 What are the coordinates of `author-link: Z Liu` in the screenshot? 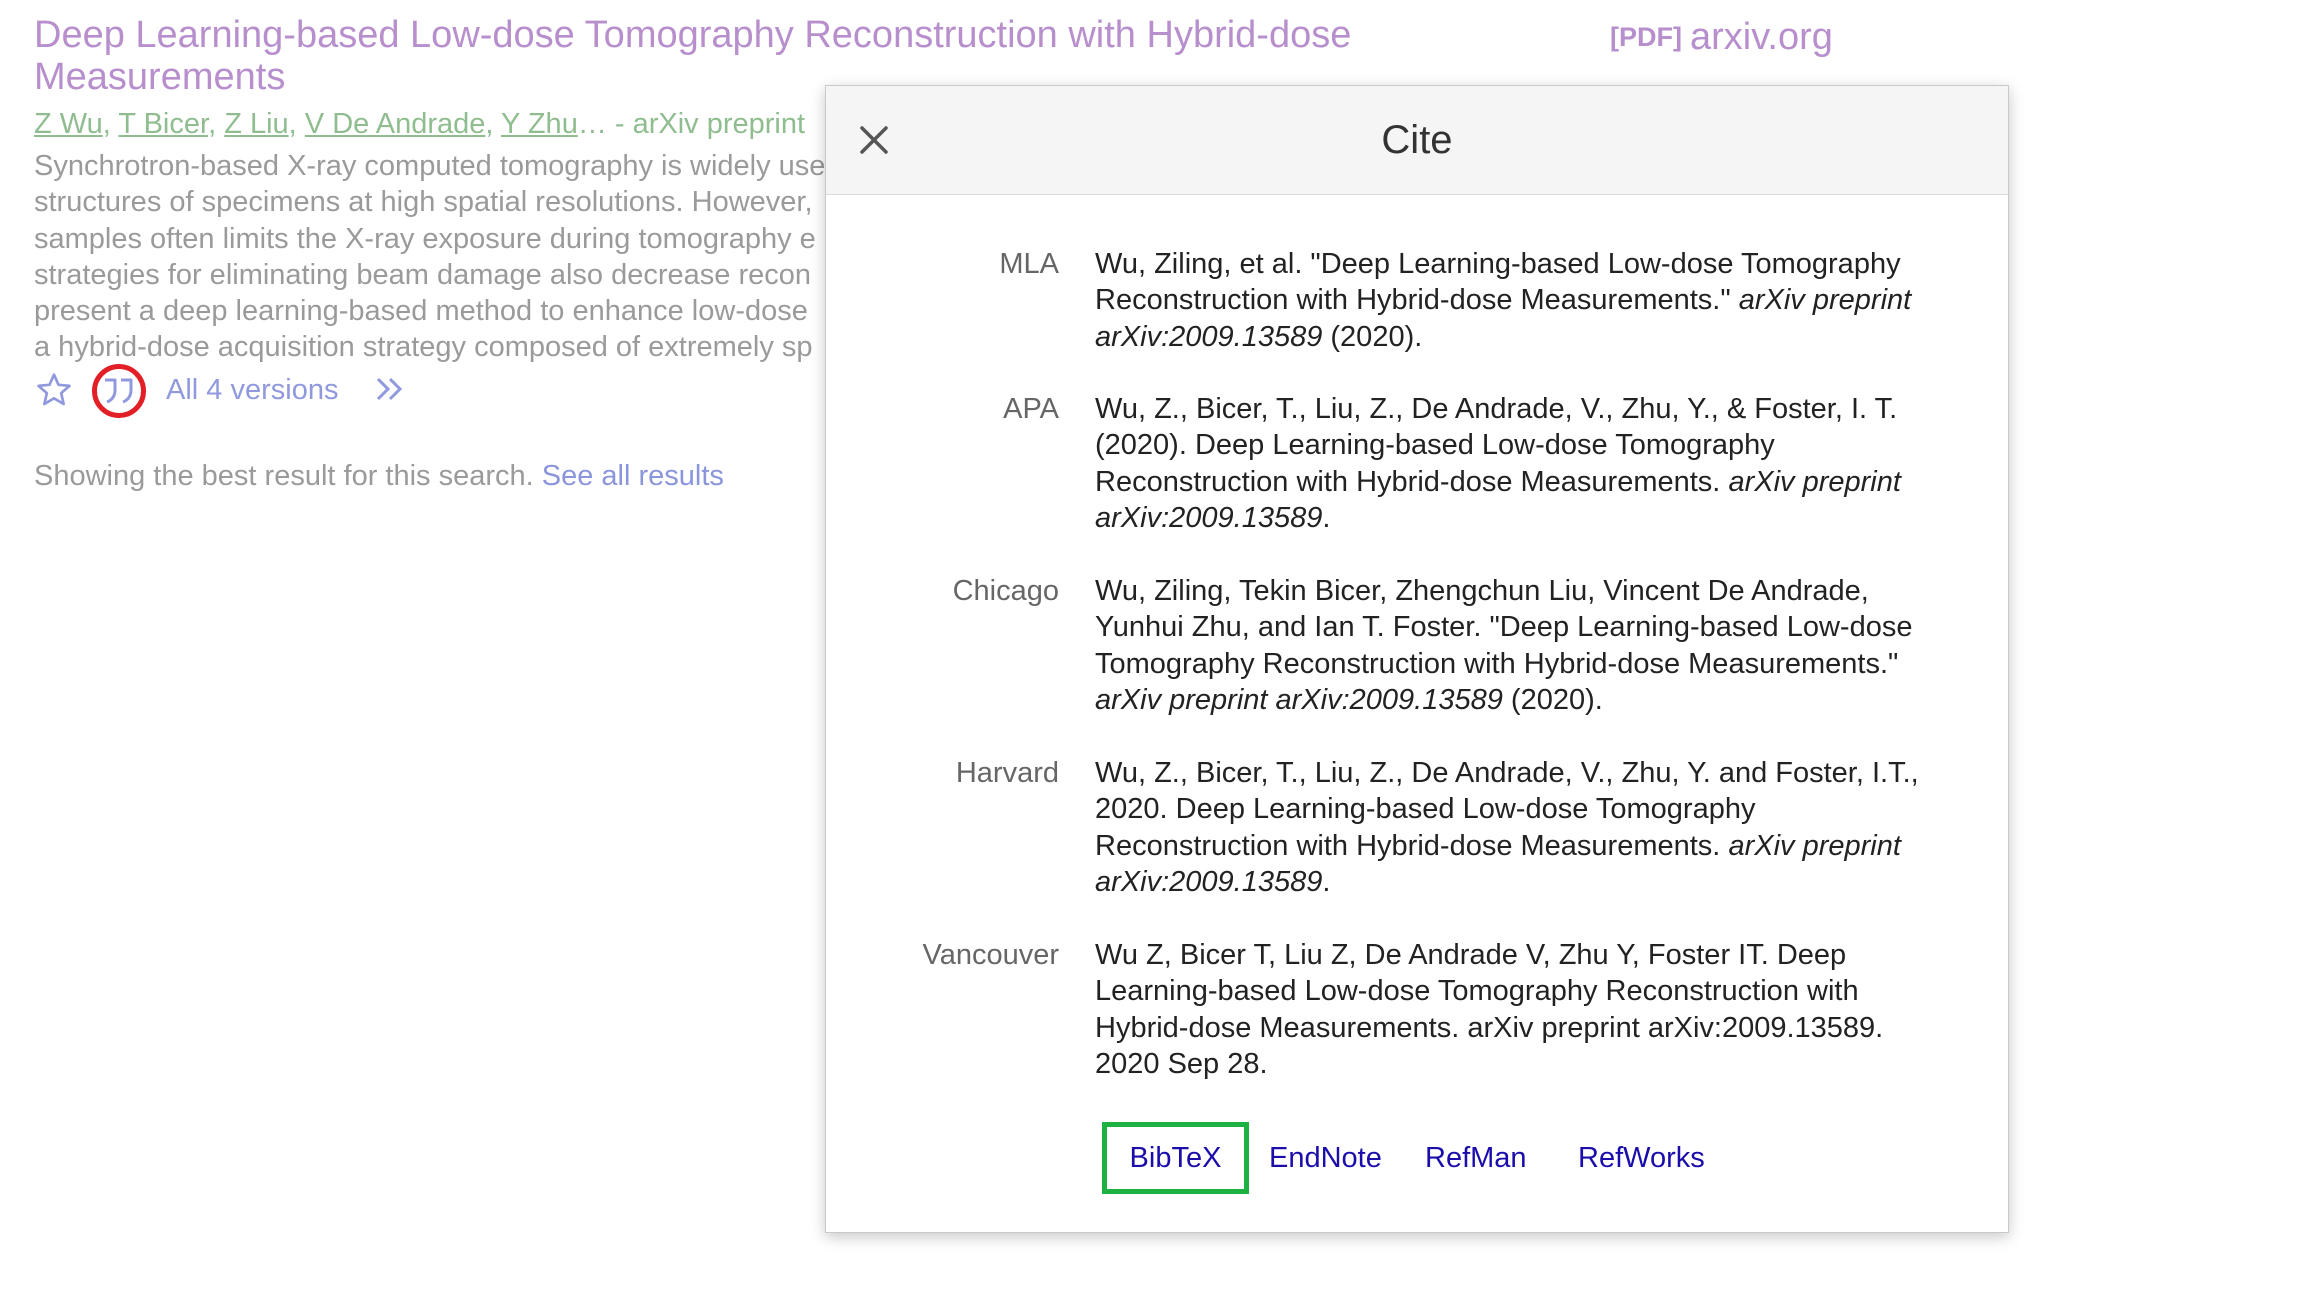 It's located at (256, 124).